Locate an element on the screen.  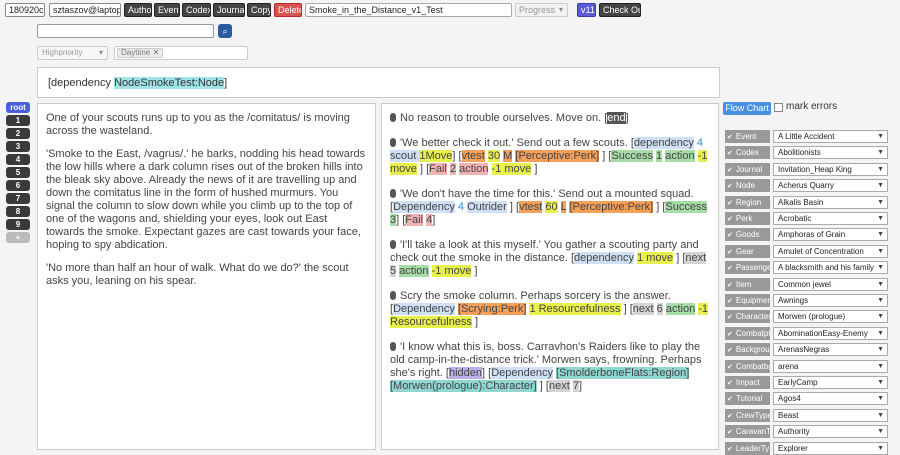
field-label-region: ✔ Region is located at coordinates (747, 202).